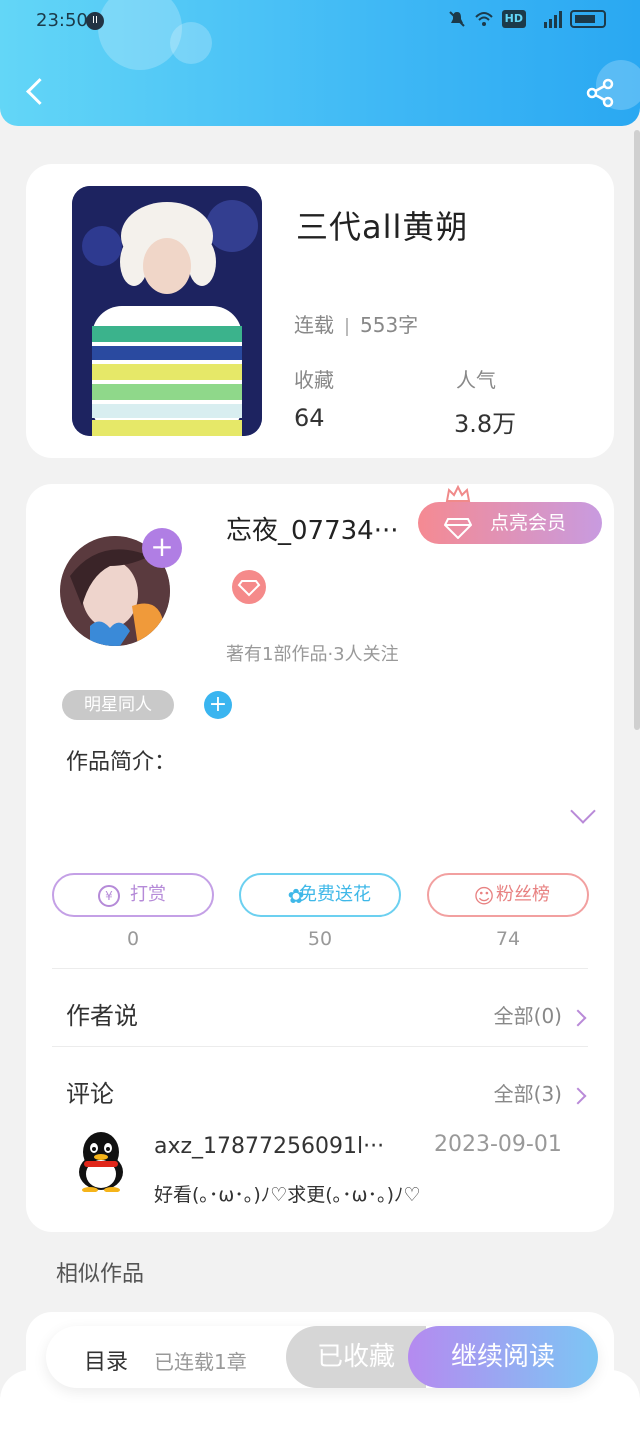 The image size is (640, 1433). What do you see at coordinates (121, 762) in the screenshot?
I see `intro-label: 作品简介：` at bounding box center [121, 762].